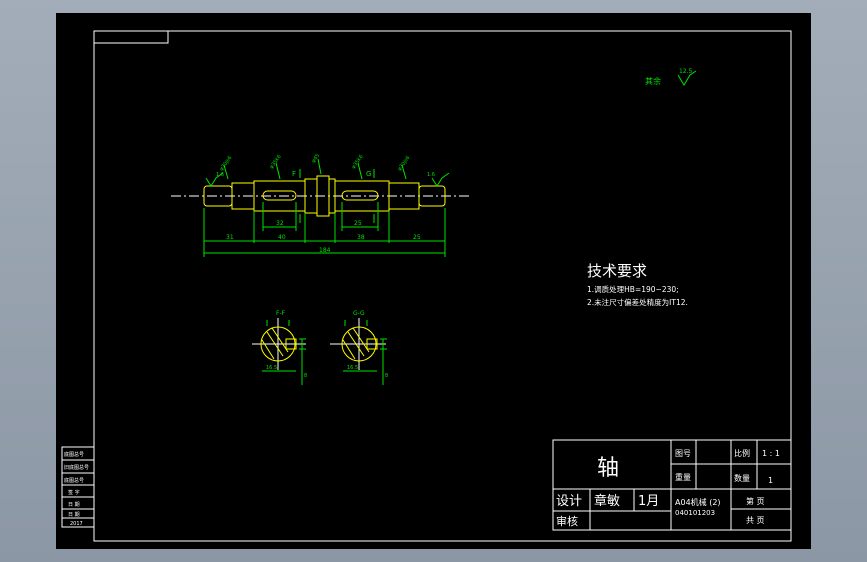 This screenshot has height=562, width=867. Describe the element at coordinates (683, 477) in the screenshot. I see `weight-label: 重量` at that location.